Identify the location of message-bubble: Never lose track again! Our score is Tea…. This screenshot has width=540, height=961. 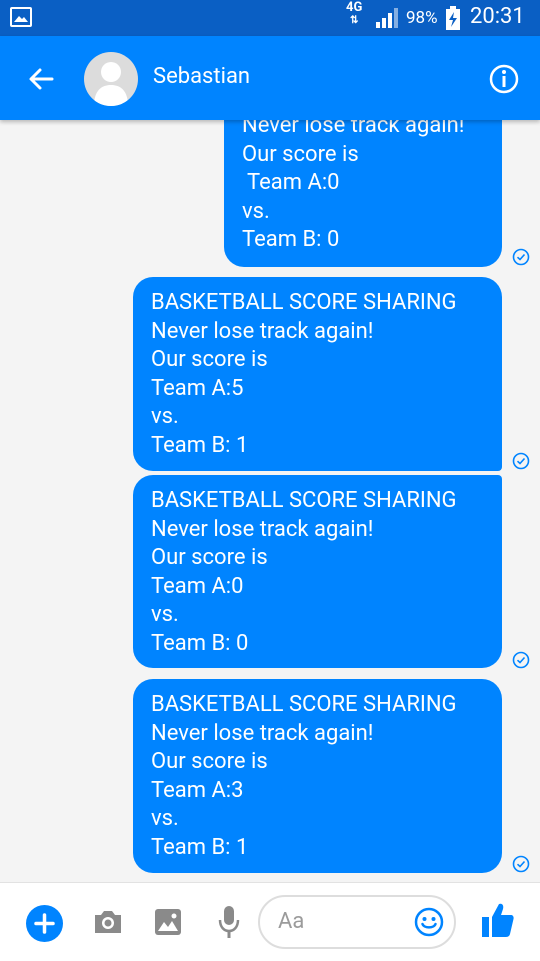
(363, 193).